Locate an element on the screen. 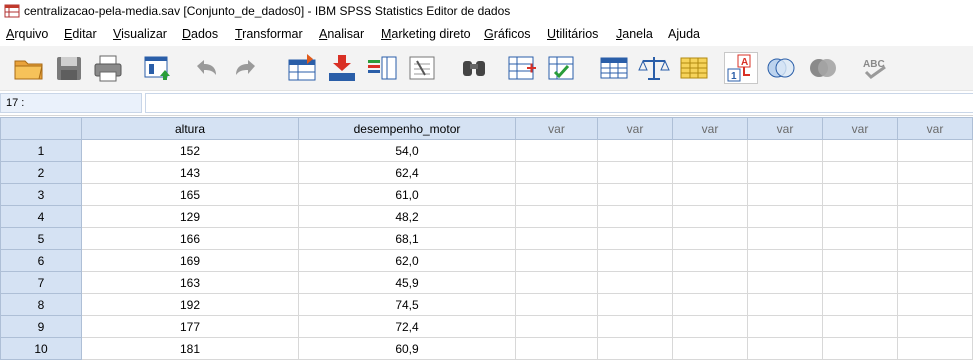  menu-dados: Dados is located at coordinates (200, 34).